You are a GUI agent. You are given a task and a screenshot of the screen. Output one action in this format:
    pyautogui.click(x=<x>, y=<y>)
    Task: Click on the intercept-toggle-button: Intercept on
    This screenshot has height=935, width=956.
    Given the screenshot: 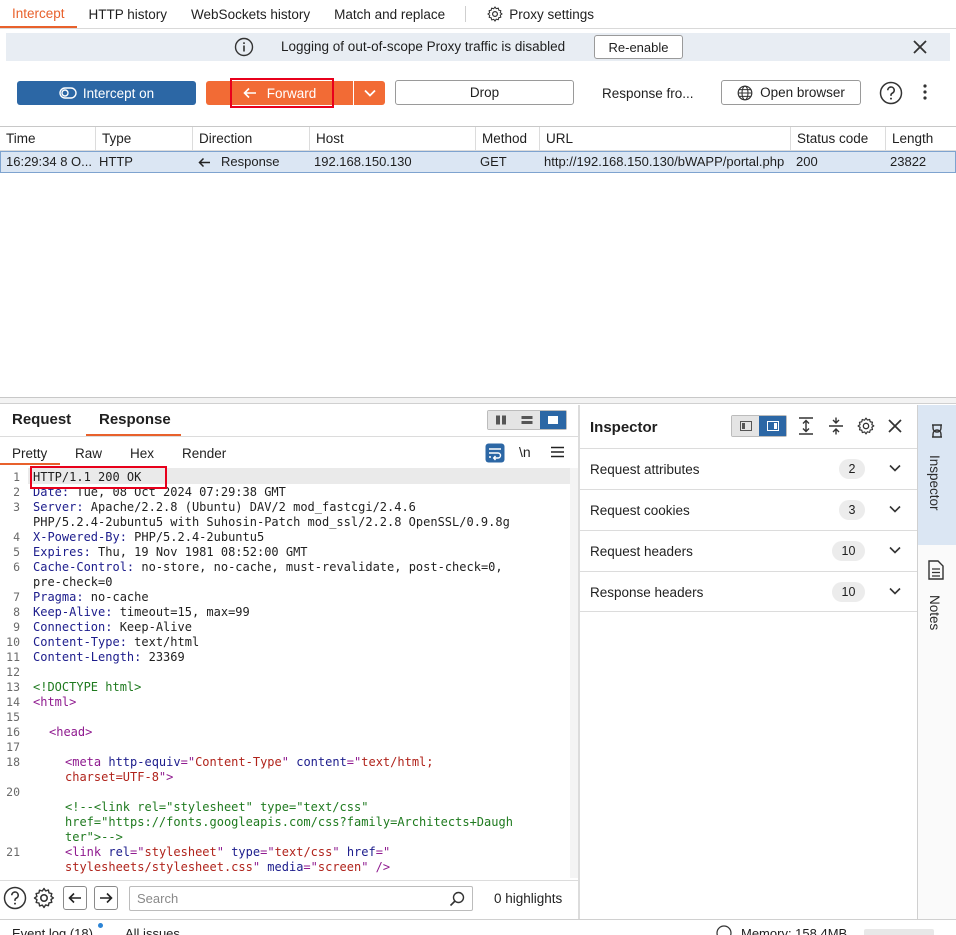 What is the action you would take?
    pyautogui.click(x=106, y=93)
    